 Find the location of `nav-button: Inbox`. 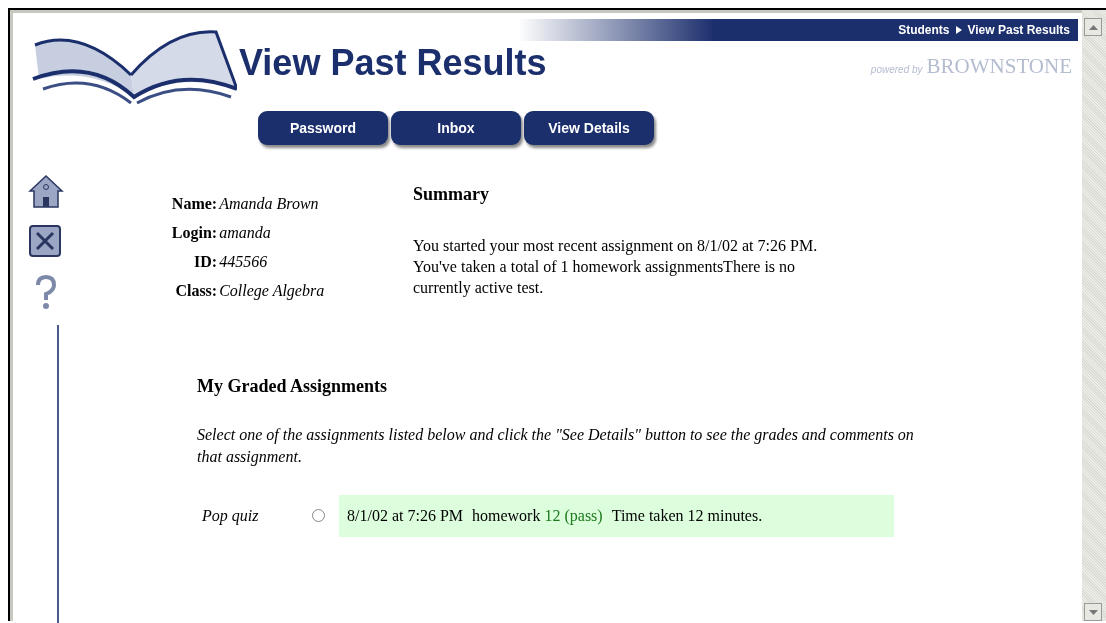

nav-button: Inbox is located at coordinates (456, 128).